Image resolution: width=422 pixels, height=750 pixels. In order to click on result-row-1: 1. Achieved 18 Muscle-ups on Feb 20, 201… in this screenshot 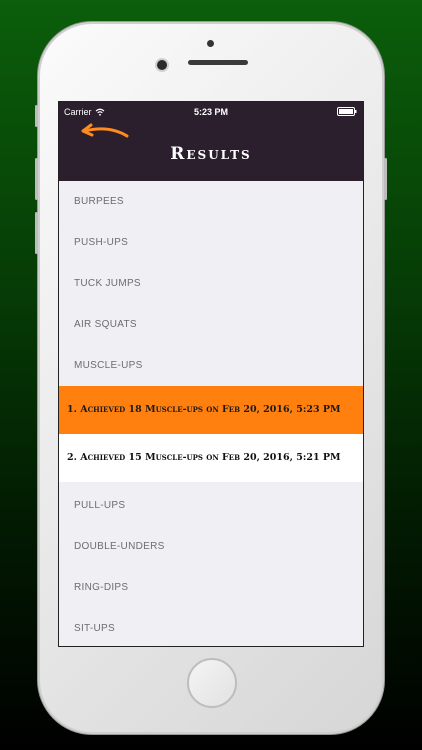, I will do `click(211, 410)`.